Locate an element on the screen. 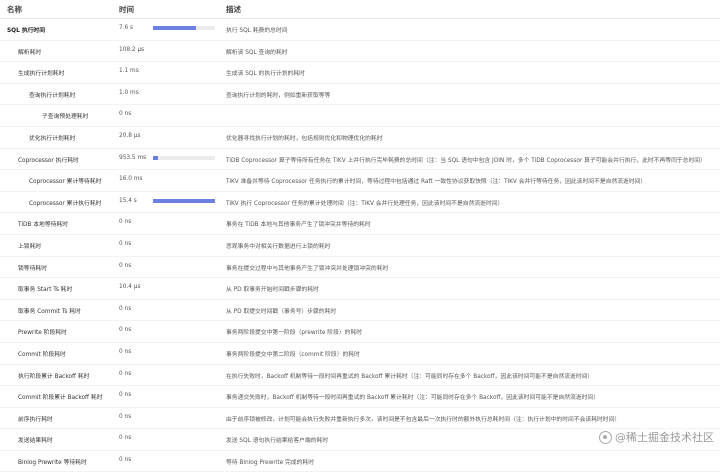 The image size is (720, 472). row-name: 解析耗时 is located at coordinates (30, 52).